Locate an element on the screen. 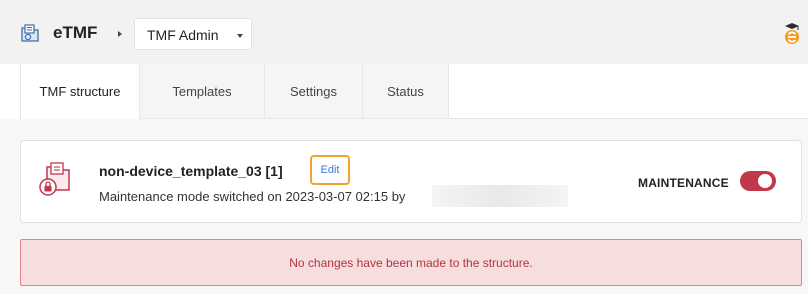  maintenance-toggle is located at coordinates (758, 181).